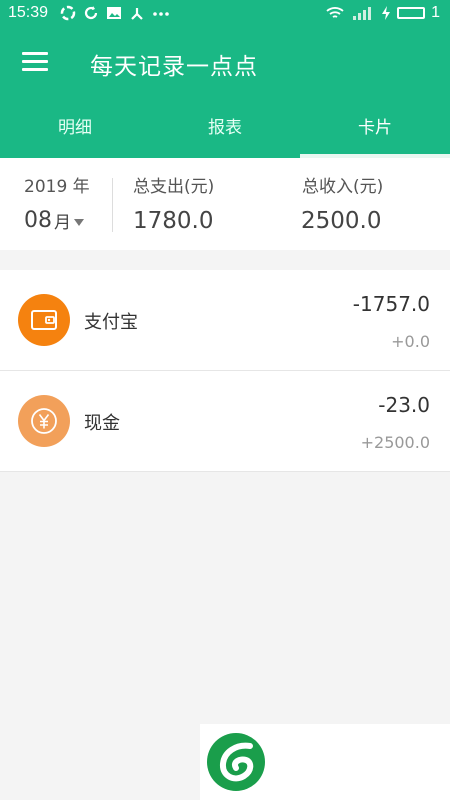  I want to click on year-label: 2019 年, so click(57, 187).